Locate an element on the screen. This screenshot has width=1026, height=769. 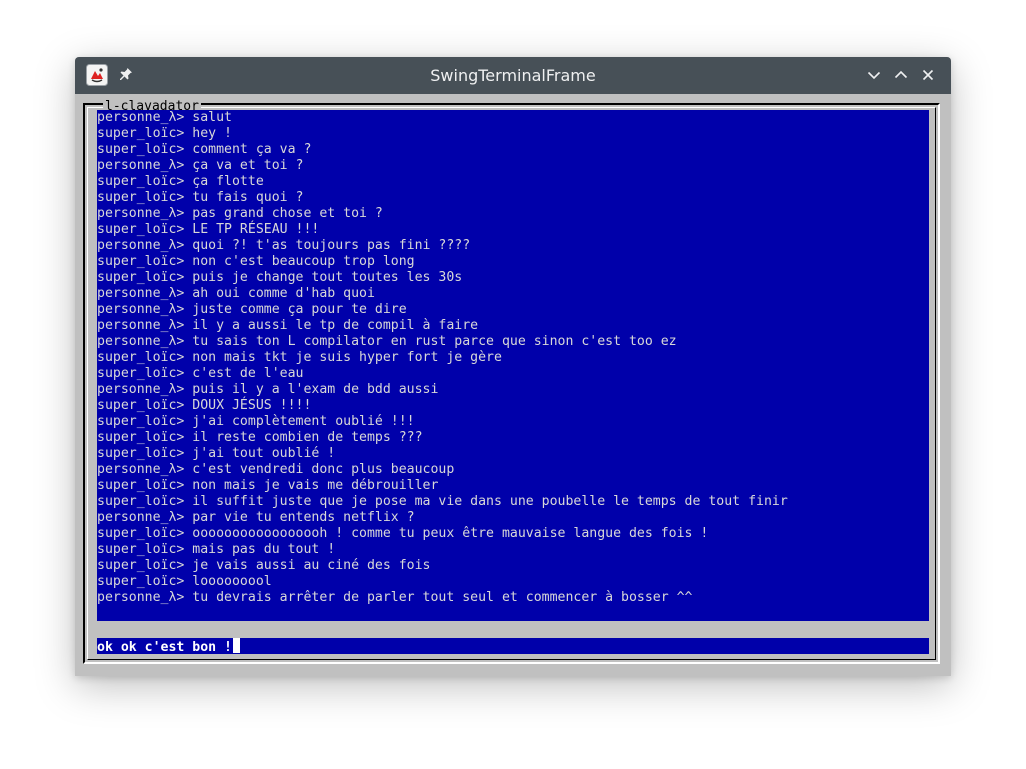
chat-line: personne_λ> ah oui comme d'hab quoi is located at coordinates (513, 294).